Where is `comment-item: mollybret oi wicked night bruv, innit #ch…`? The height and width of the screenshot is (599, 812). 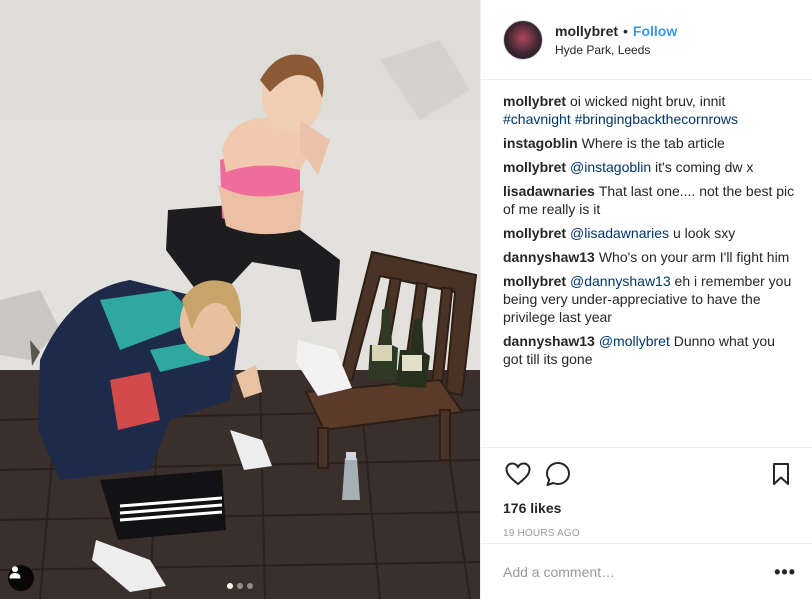 comment-item: mollybret oi wicked night bruv, innit #ch… is located at coordinates (649, 110).